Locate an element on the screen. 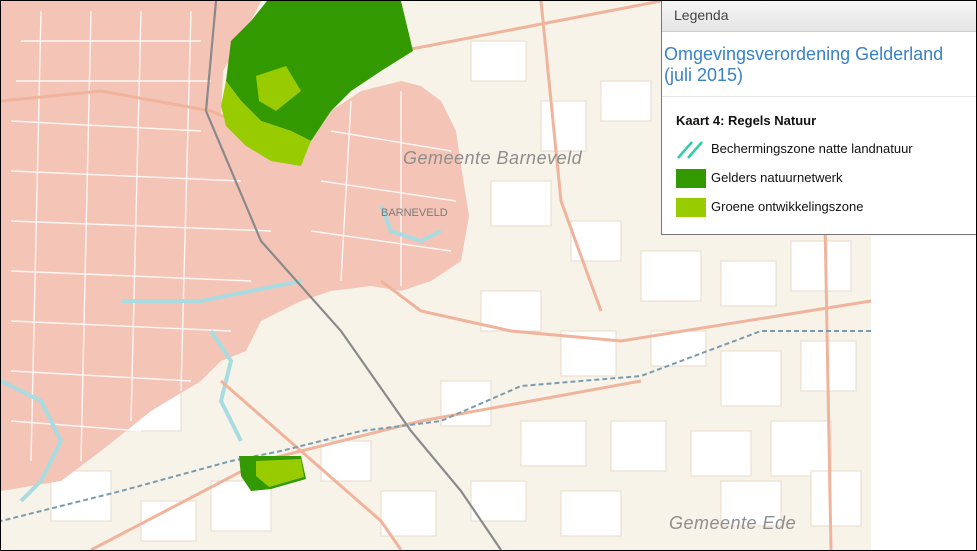 The height and width of the screenshot is (551, 977). legend-item-beschermingszone: Bechermingszone natte landnatuur is located at coordinates (819, 148).